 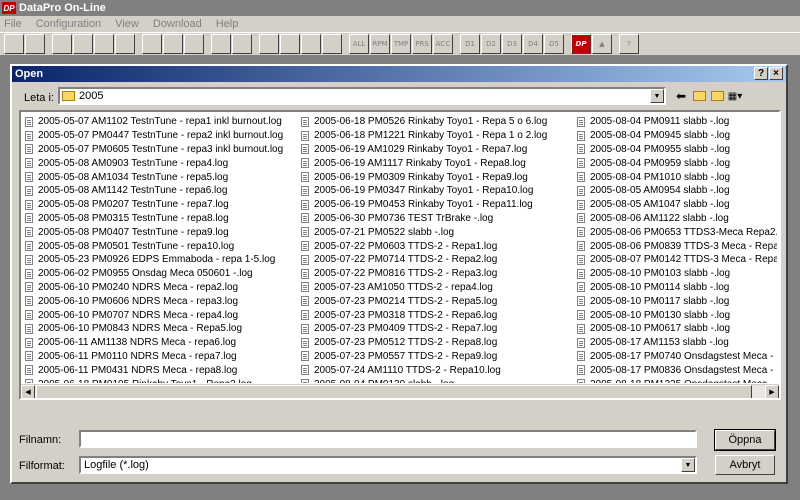 What do you see at coordinates (62, 44) in the screenshot?
I see `folder-open-icon` at bounding box center [62, 44].